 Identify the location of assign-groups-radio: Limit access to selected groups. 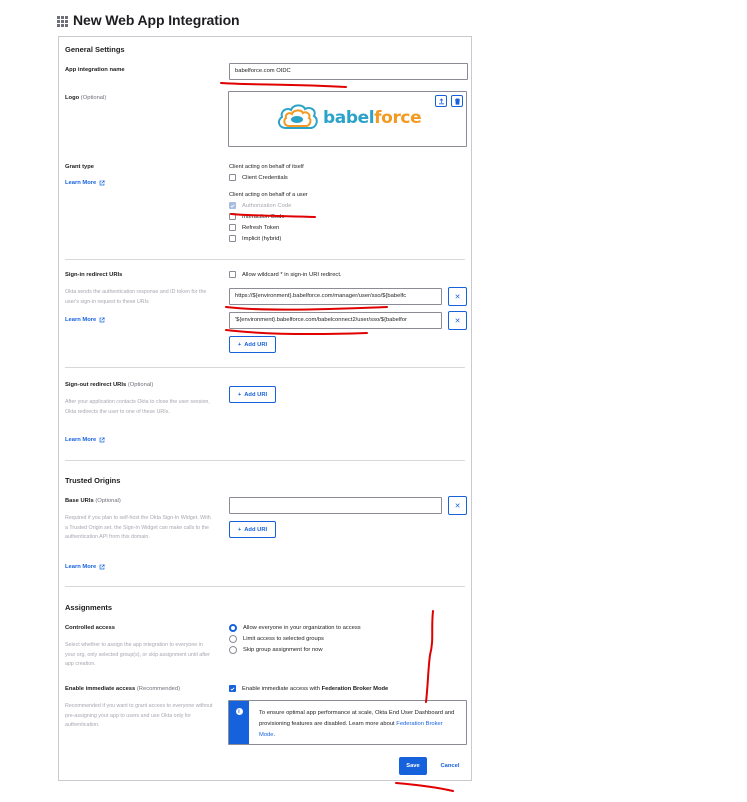
(276, 639).